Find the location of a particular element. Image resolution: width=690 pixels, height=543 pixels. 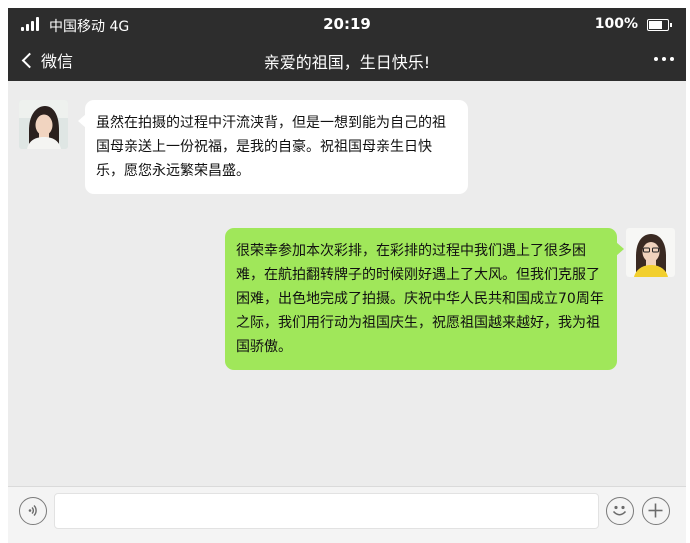

battery-percent: 100% is located at coordinates (616, 24).